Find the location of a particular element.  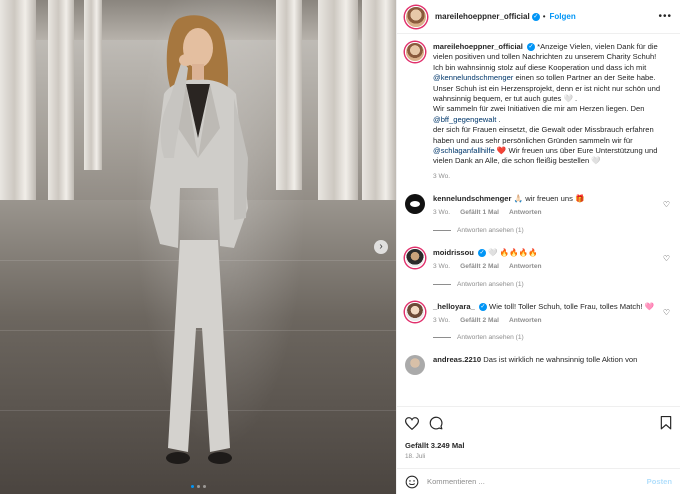

like-heart-icon is located at coordinates (412, 423).